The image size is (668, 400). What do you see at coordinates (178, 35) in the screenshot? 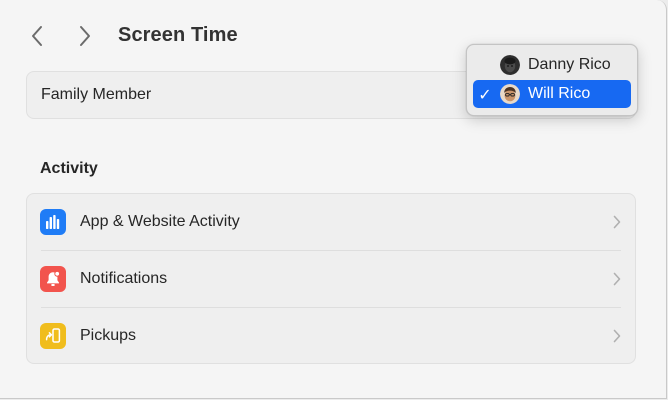
I see `page-title: Screen Time` at bounding box center [178, 35].